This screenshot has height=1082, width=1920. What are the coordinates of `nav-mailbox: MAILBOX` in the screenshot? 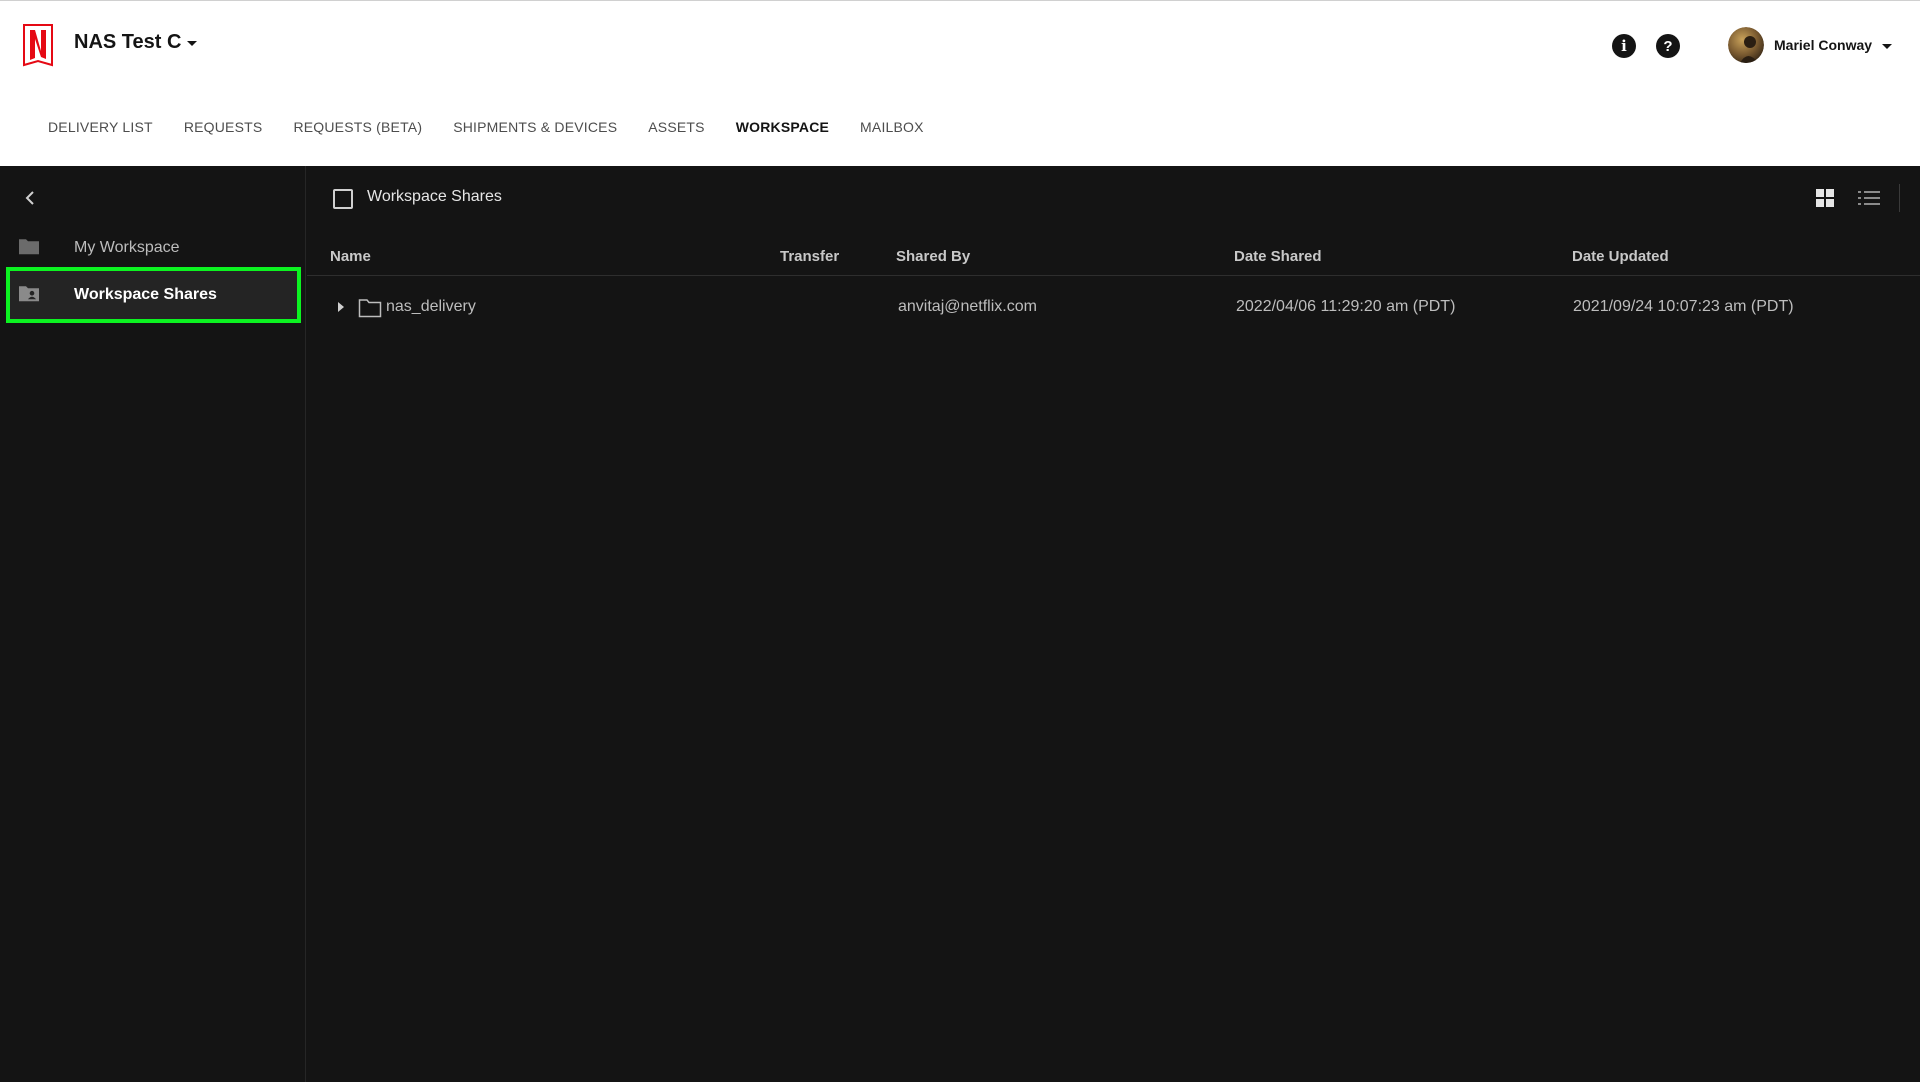 It's located at (892, 127).